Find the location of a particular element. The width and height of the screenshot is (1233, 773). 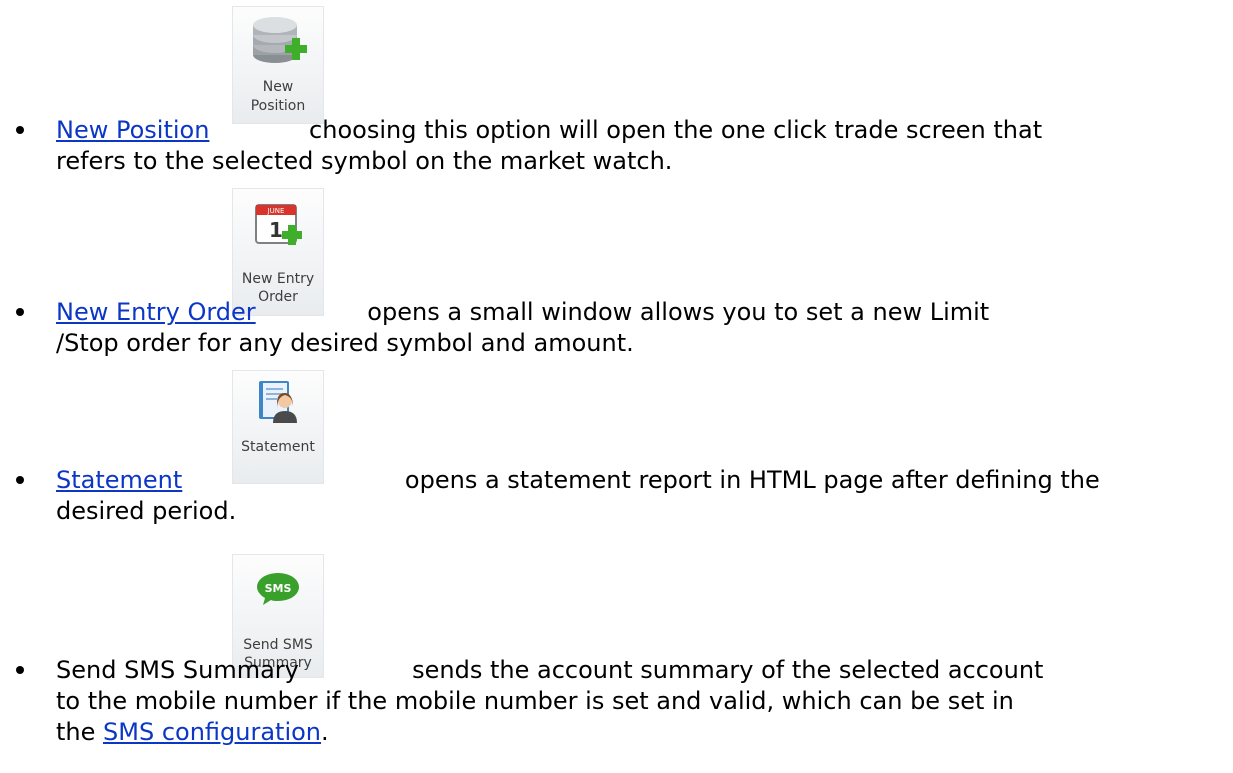

new-entry-order-link: New Entry Order is located at coordinates (156, 312).